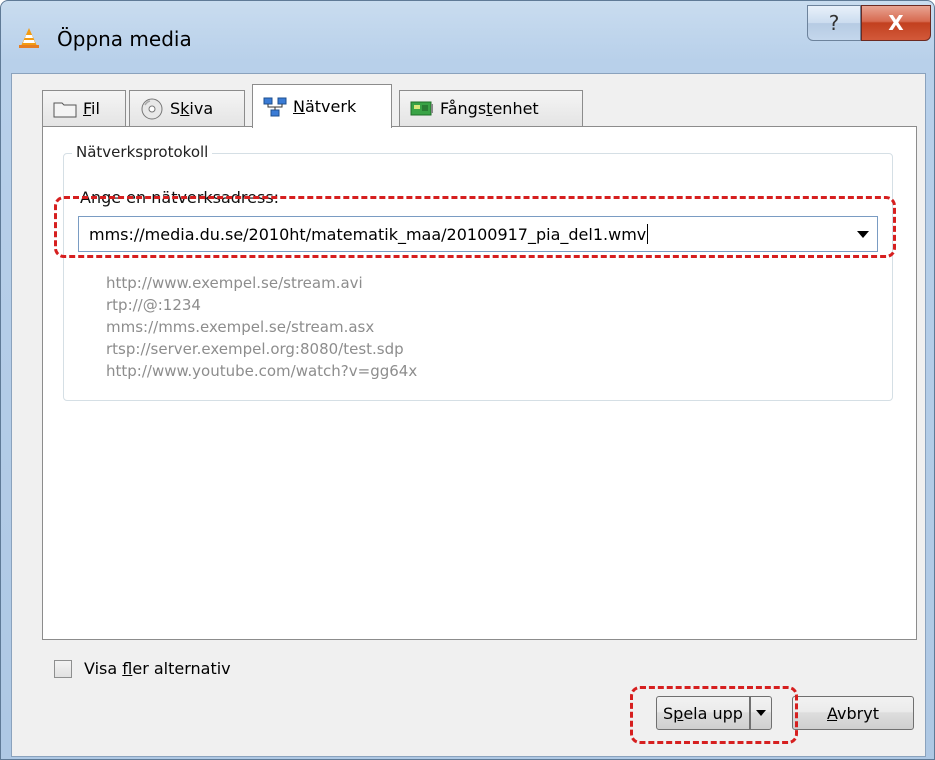  What do you see at coordinates (421, 108) in the screenshot?
I see `capture-card-icon` at bounding box center [421, 108].